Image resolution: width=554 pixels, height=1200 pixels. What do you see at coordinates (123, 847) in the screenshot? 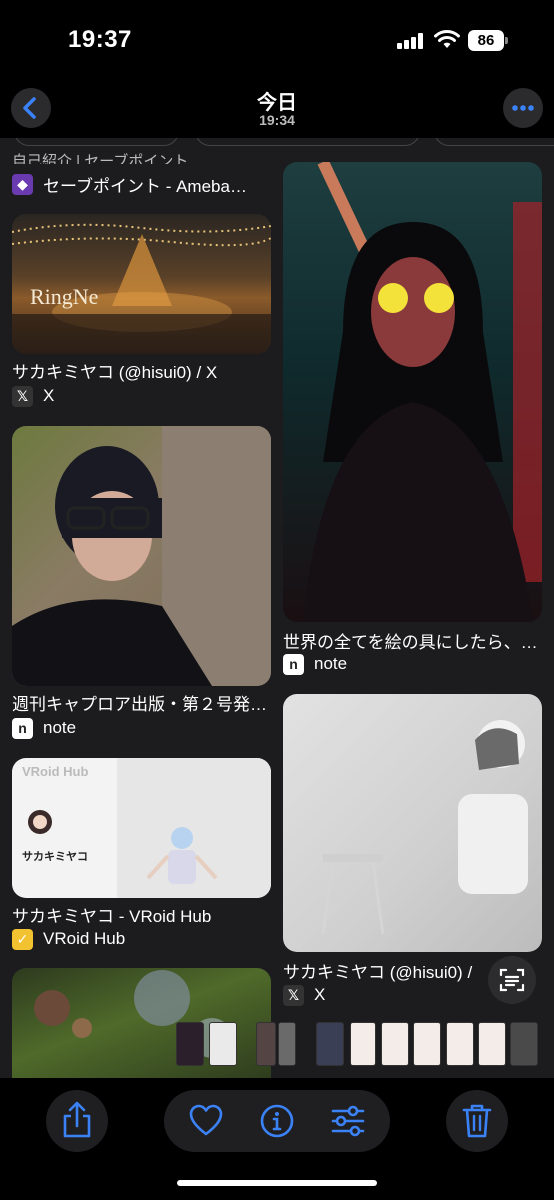
I see `avatar-illustration` at bounding box center [123, 847].